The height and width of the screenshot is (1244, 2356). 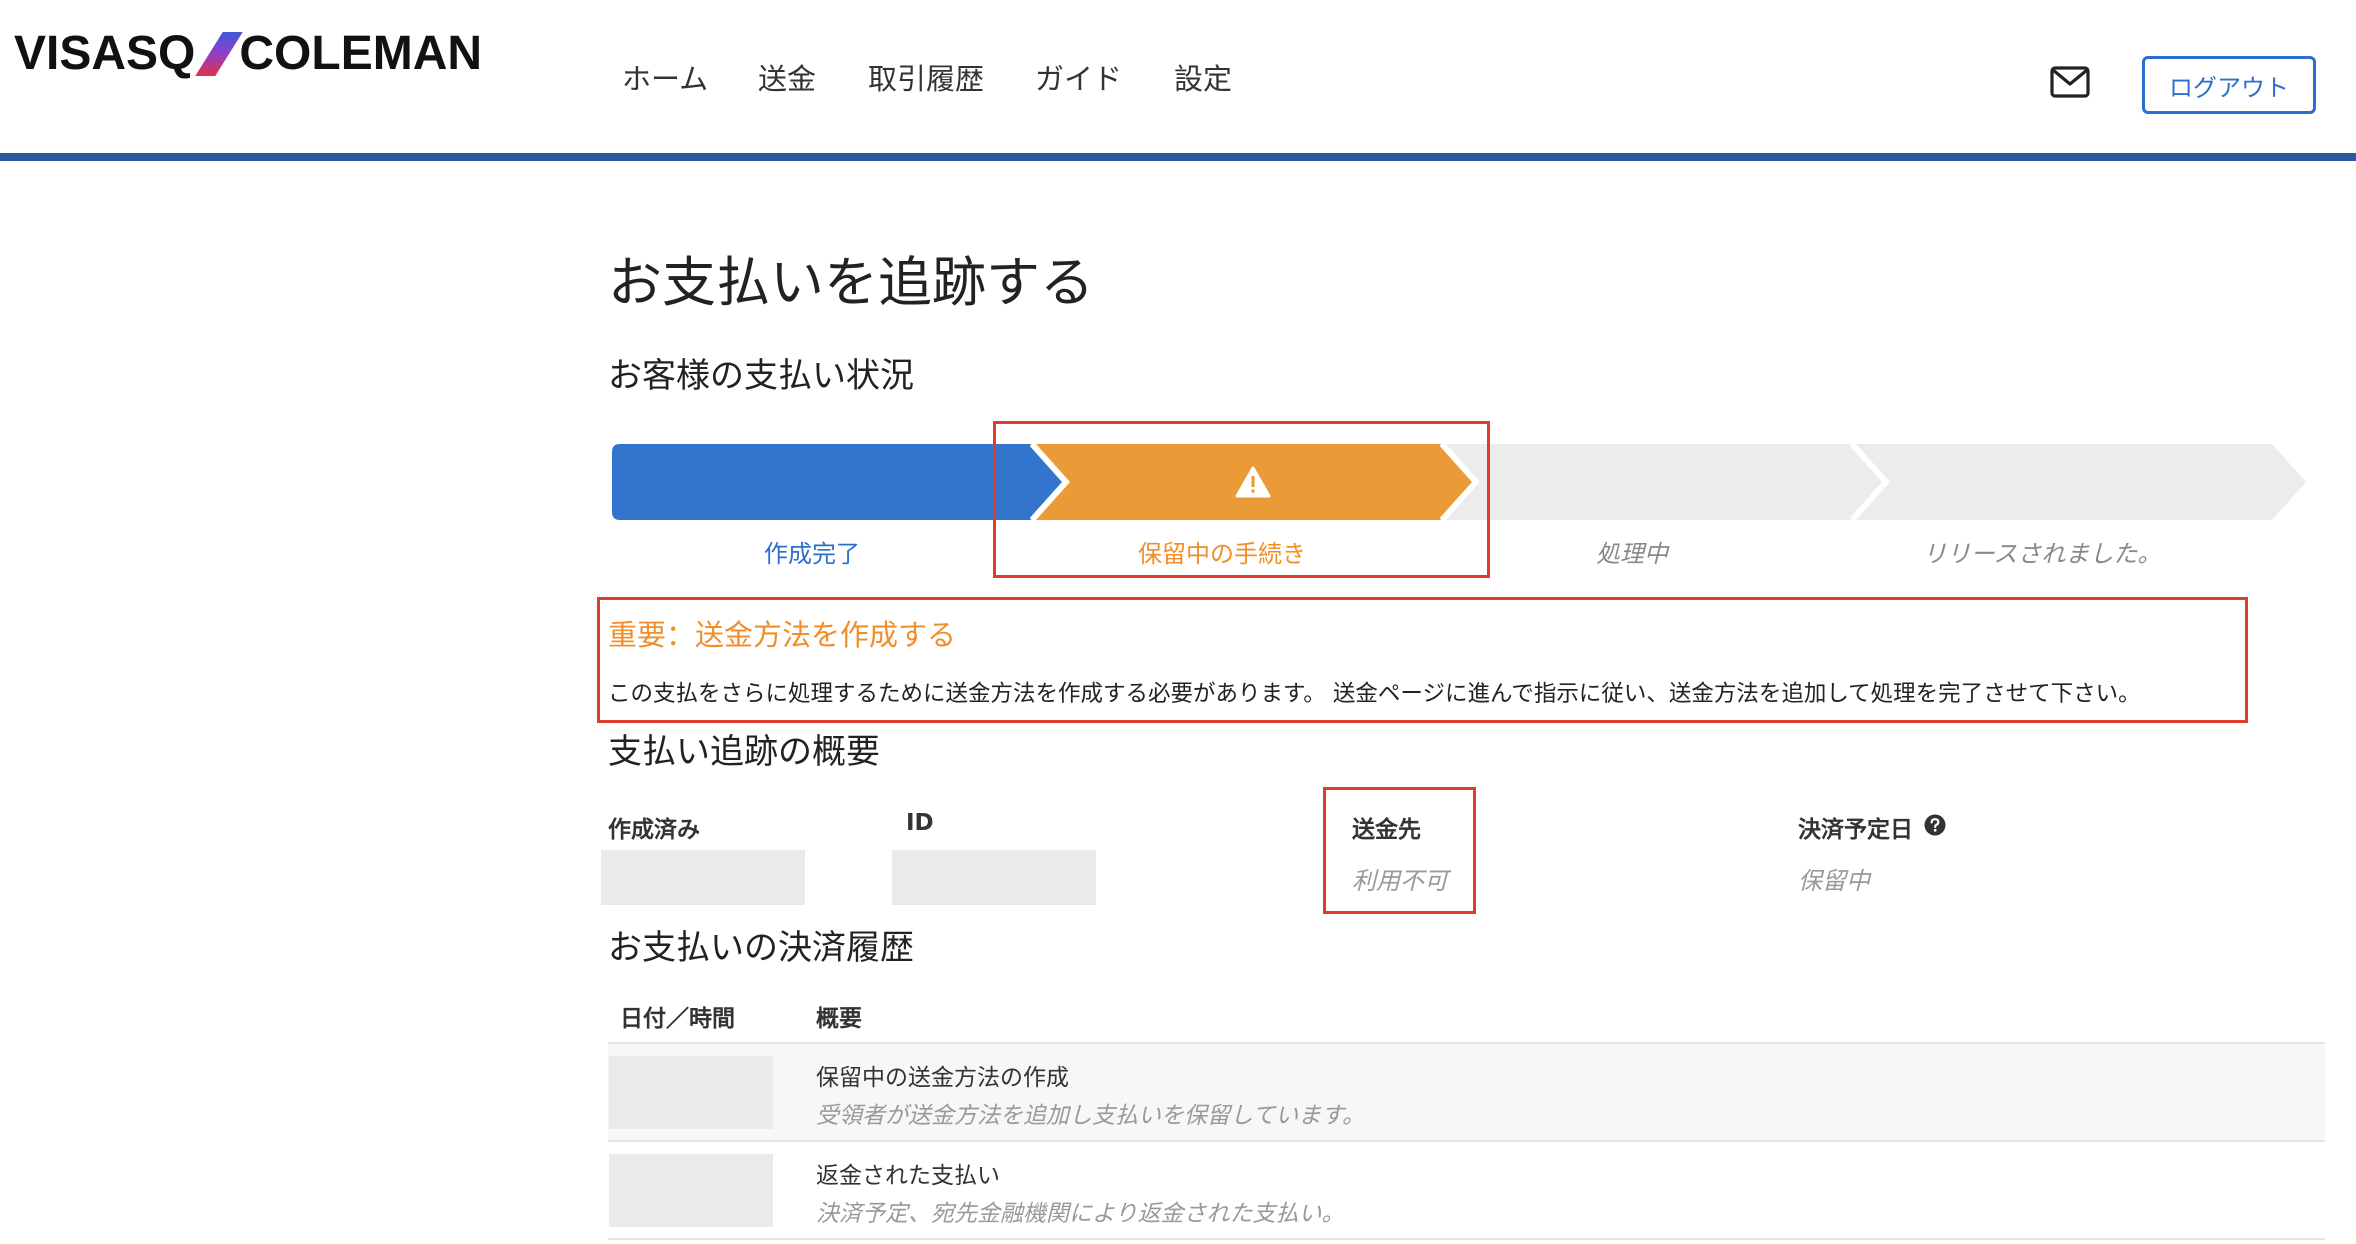 What do you see at coordinates (787, 77) in the screenshot?
I see `nav-remit: 送金` at bounding box center [787, 77].